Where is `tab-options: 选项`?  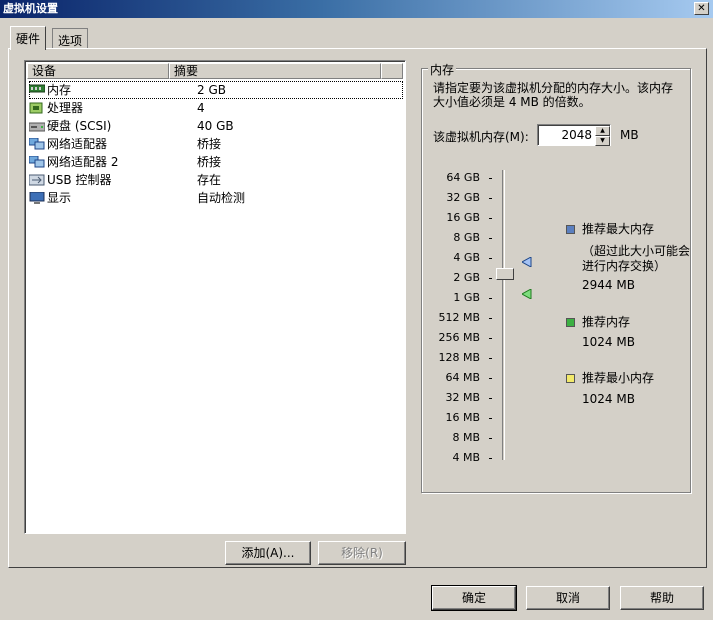
tab-options: 选项 is located at coordinates (70, 38).